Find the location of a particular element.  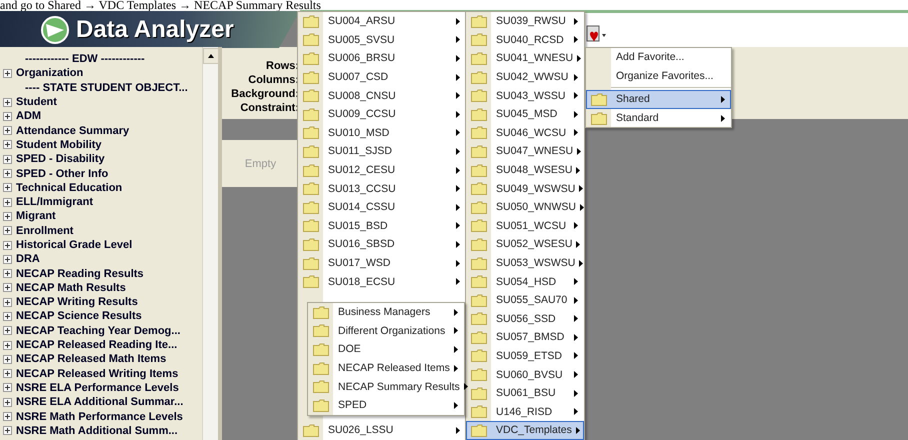

tree-item: NECAP Writing Results is located at coordinates (77, 302).